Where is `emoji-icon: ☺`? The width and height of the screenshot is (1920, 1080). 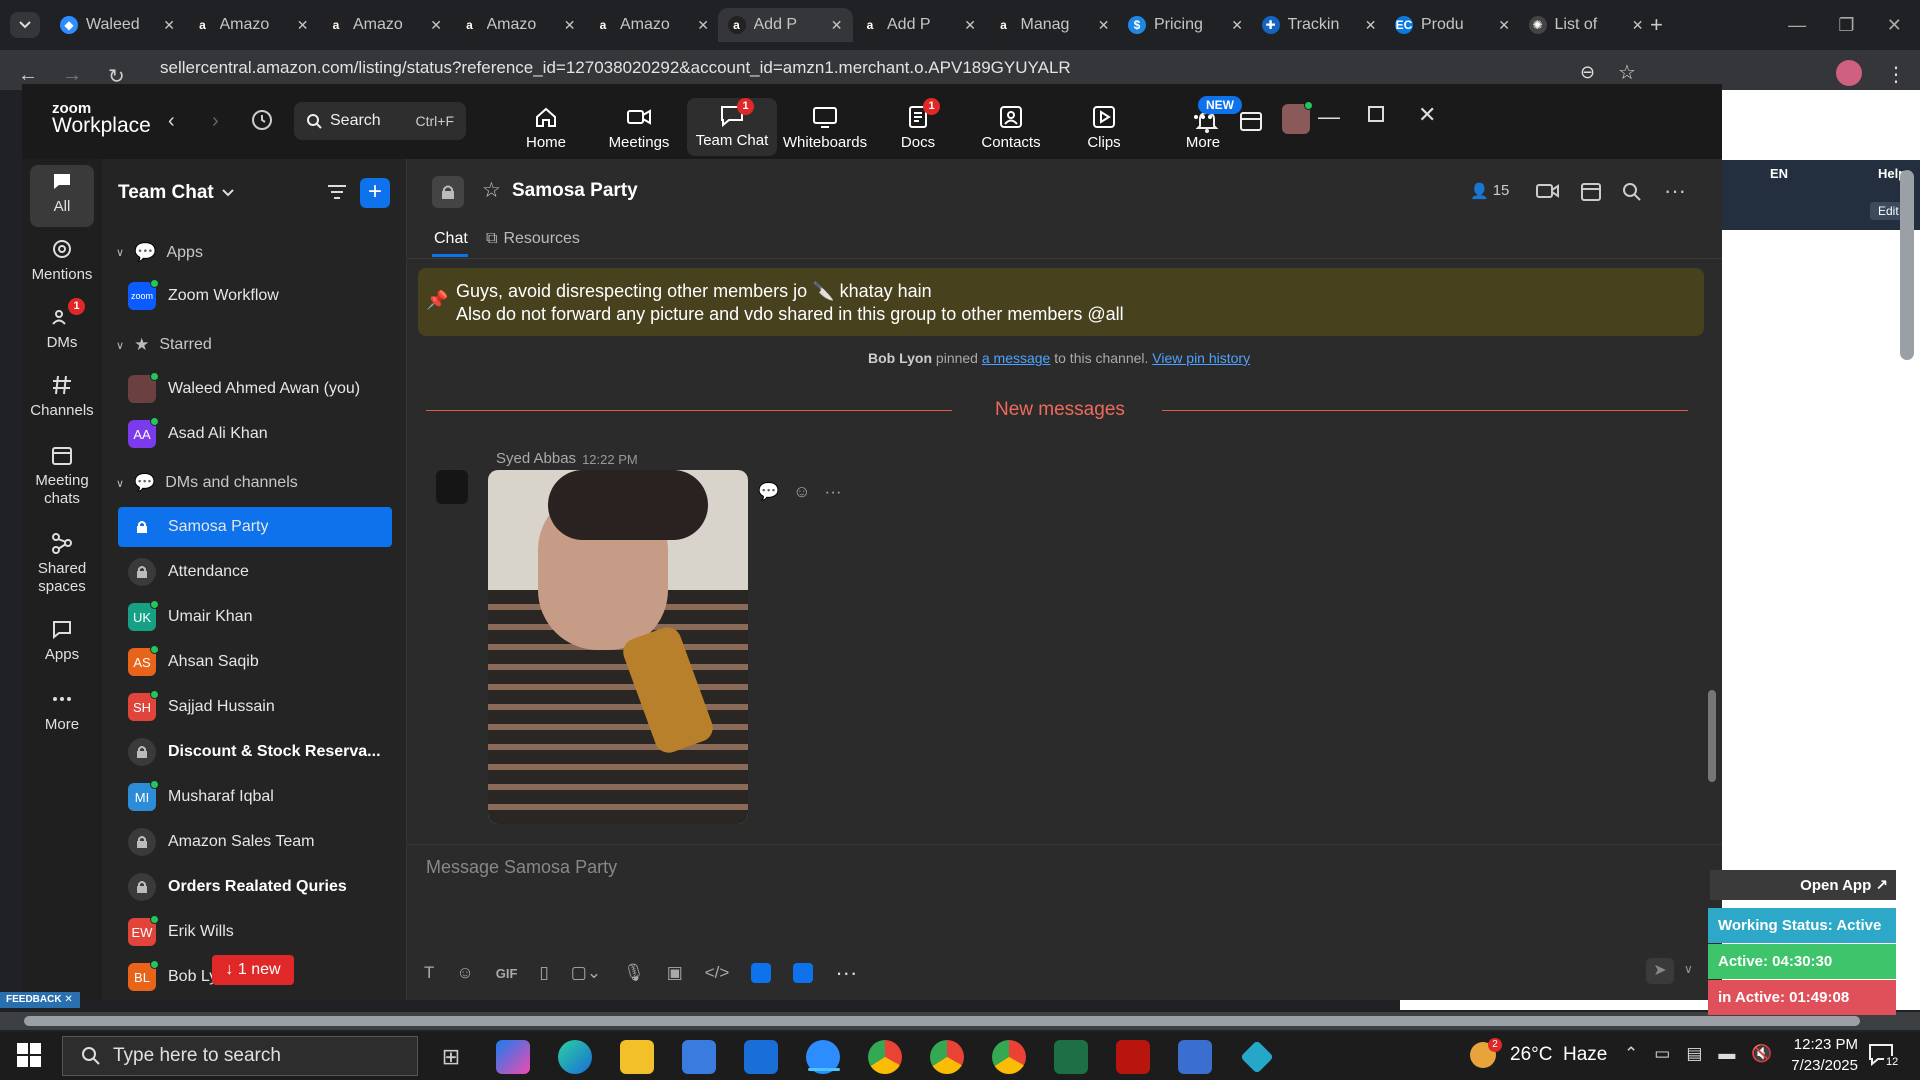 emoji-icon: ☺ is located at coordinates (464, 973).